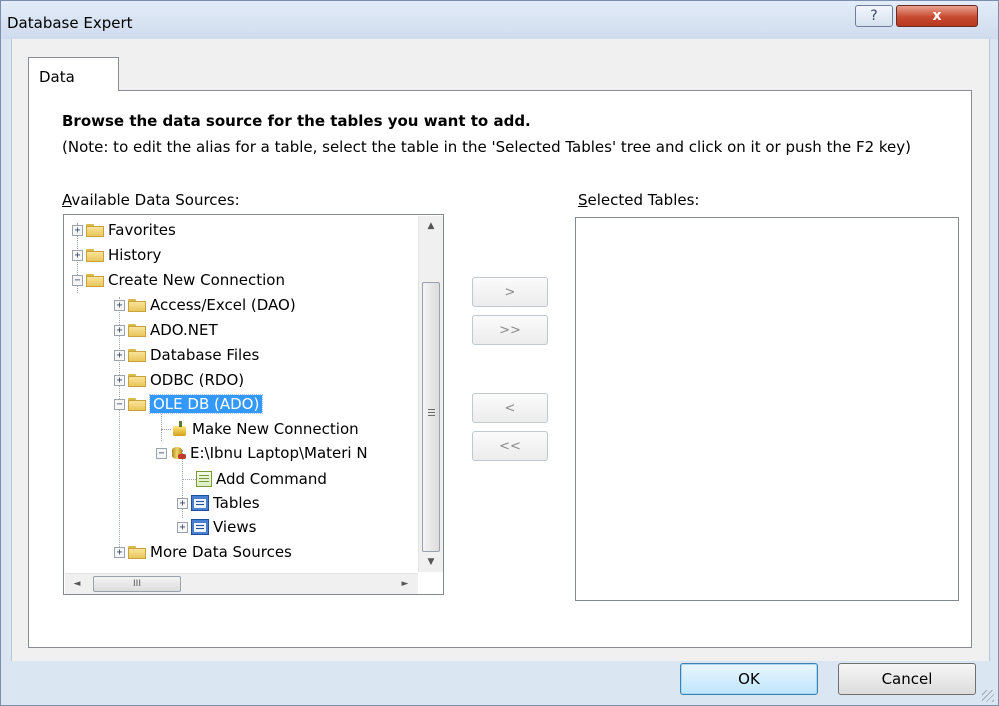  What do you see at coordinates (221, 552) in the screenshot?
I see `tree-node-label: More Data Sources` at bounding box center [221, 552].